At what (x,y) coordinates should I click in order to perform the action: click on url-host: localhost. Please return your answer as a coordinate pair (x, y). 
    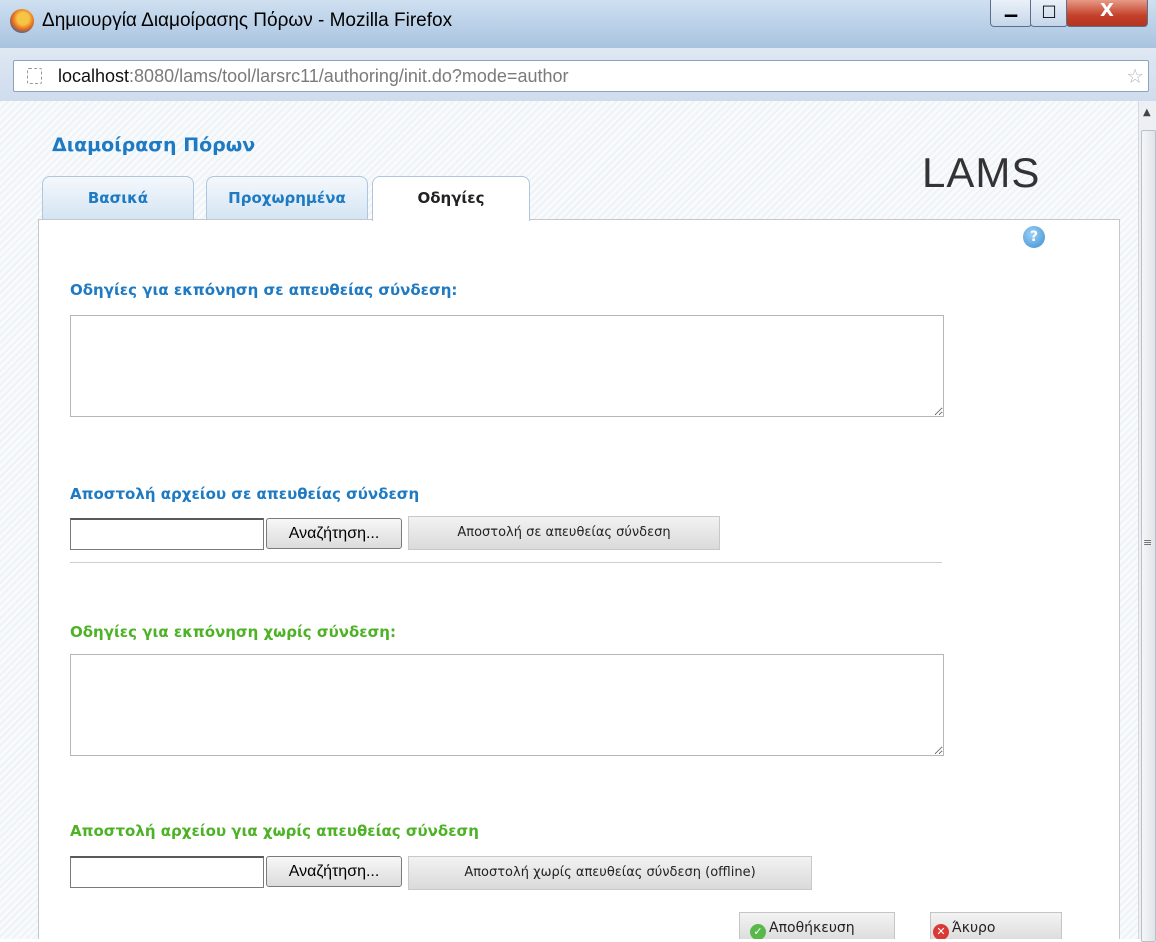
    Looking at the image, I should click on (94, 76).